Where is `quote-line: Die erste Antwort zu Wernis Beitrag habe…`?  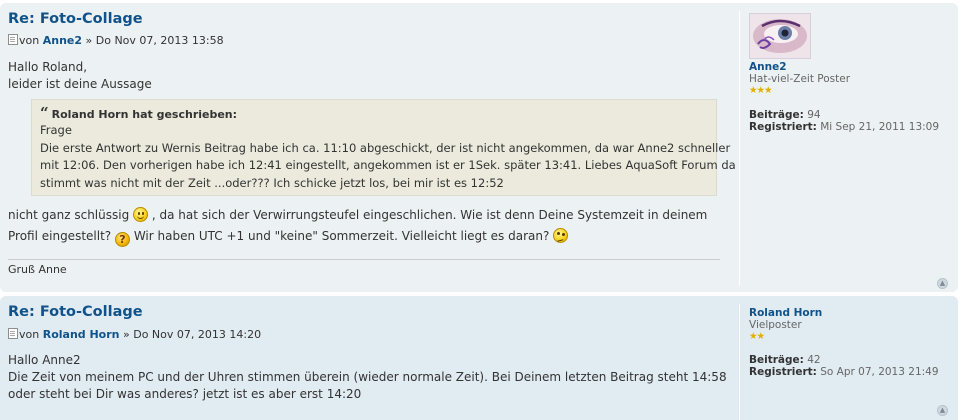
quote-line: Die erste Antwort zu Wernis Beitrag habe… is located at coordinates (385, 147).